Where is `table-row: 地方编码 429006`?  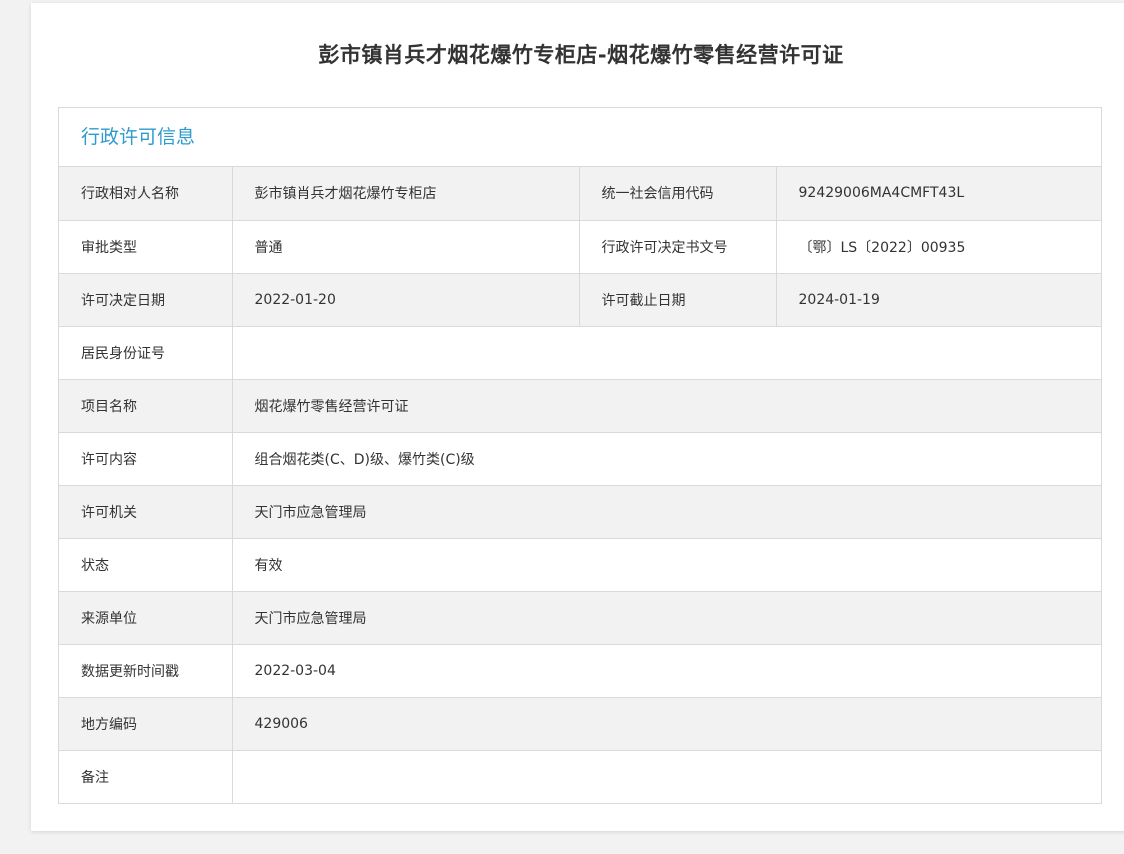 table-row: 地方编码 429006 is located at coordinates (580, 723).